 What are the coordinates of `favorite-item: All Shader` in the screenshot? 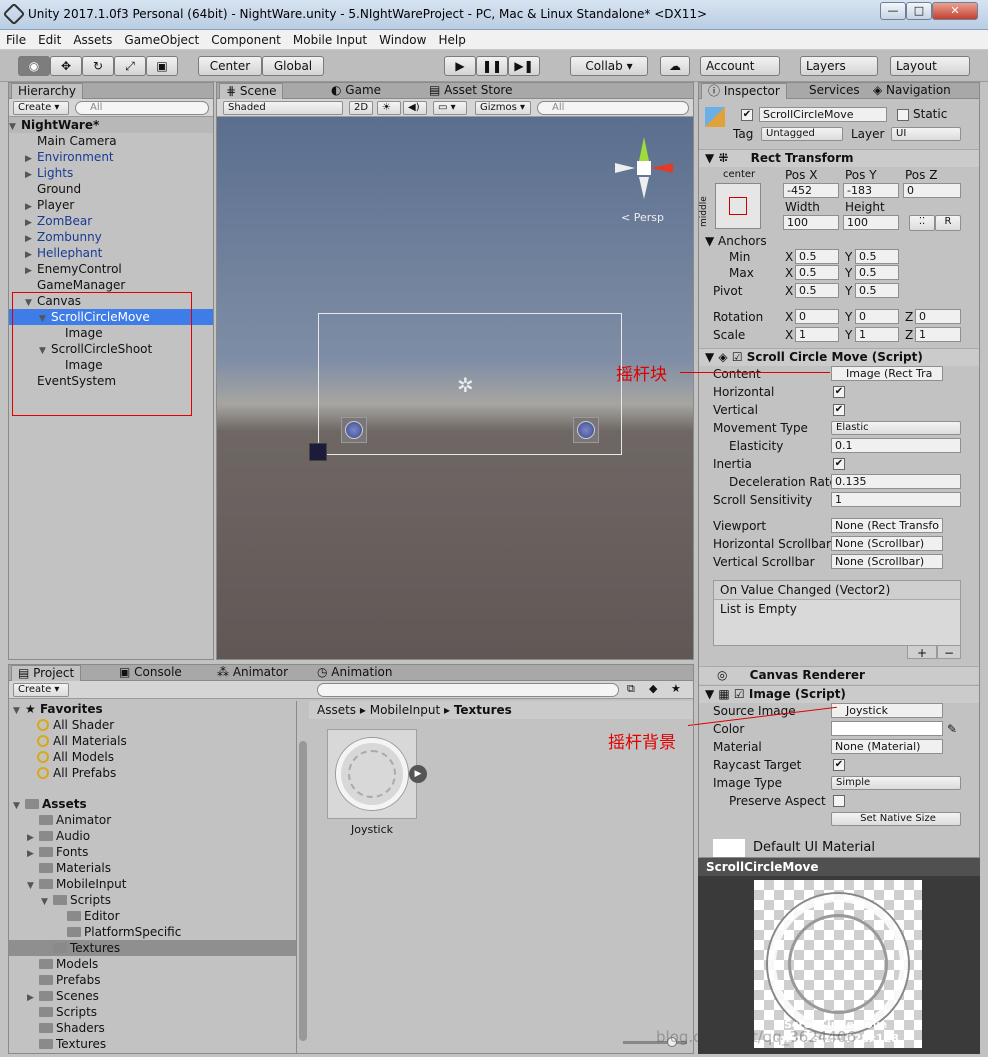 It's located at (75, 725).